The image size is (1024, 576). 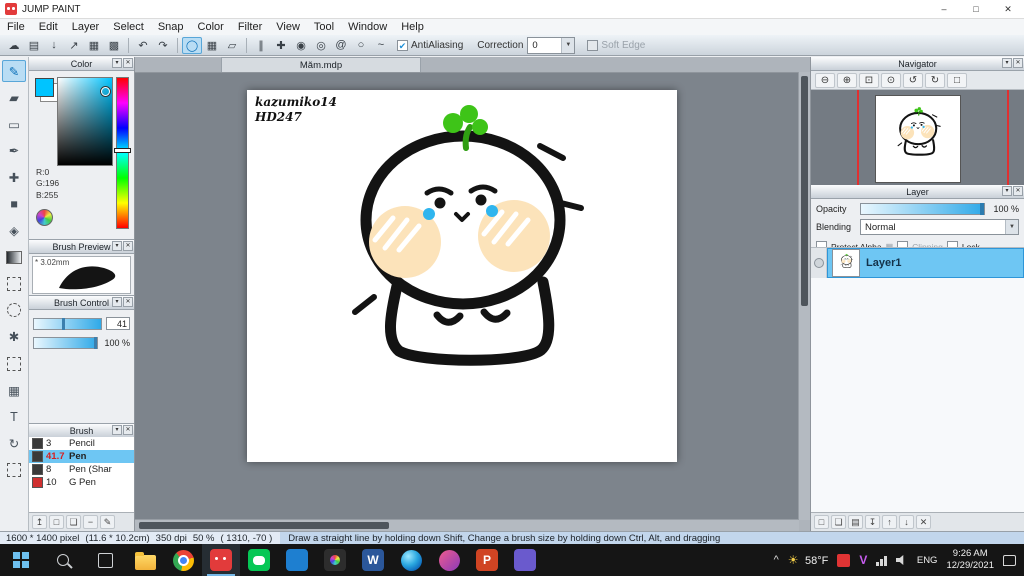 What do you see at coordinates (14, 204) in the screenshot?
I see `fill-rect-tool-icon: ■` at bounding box center [14, 204].